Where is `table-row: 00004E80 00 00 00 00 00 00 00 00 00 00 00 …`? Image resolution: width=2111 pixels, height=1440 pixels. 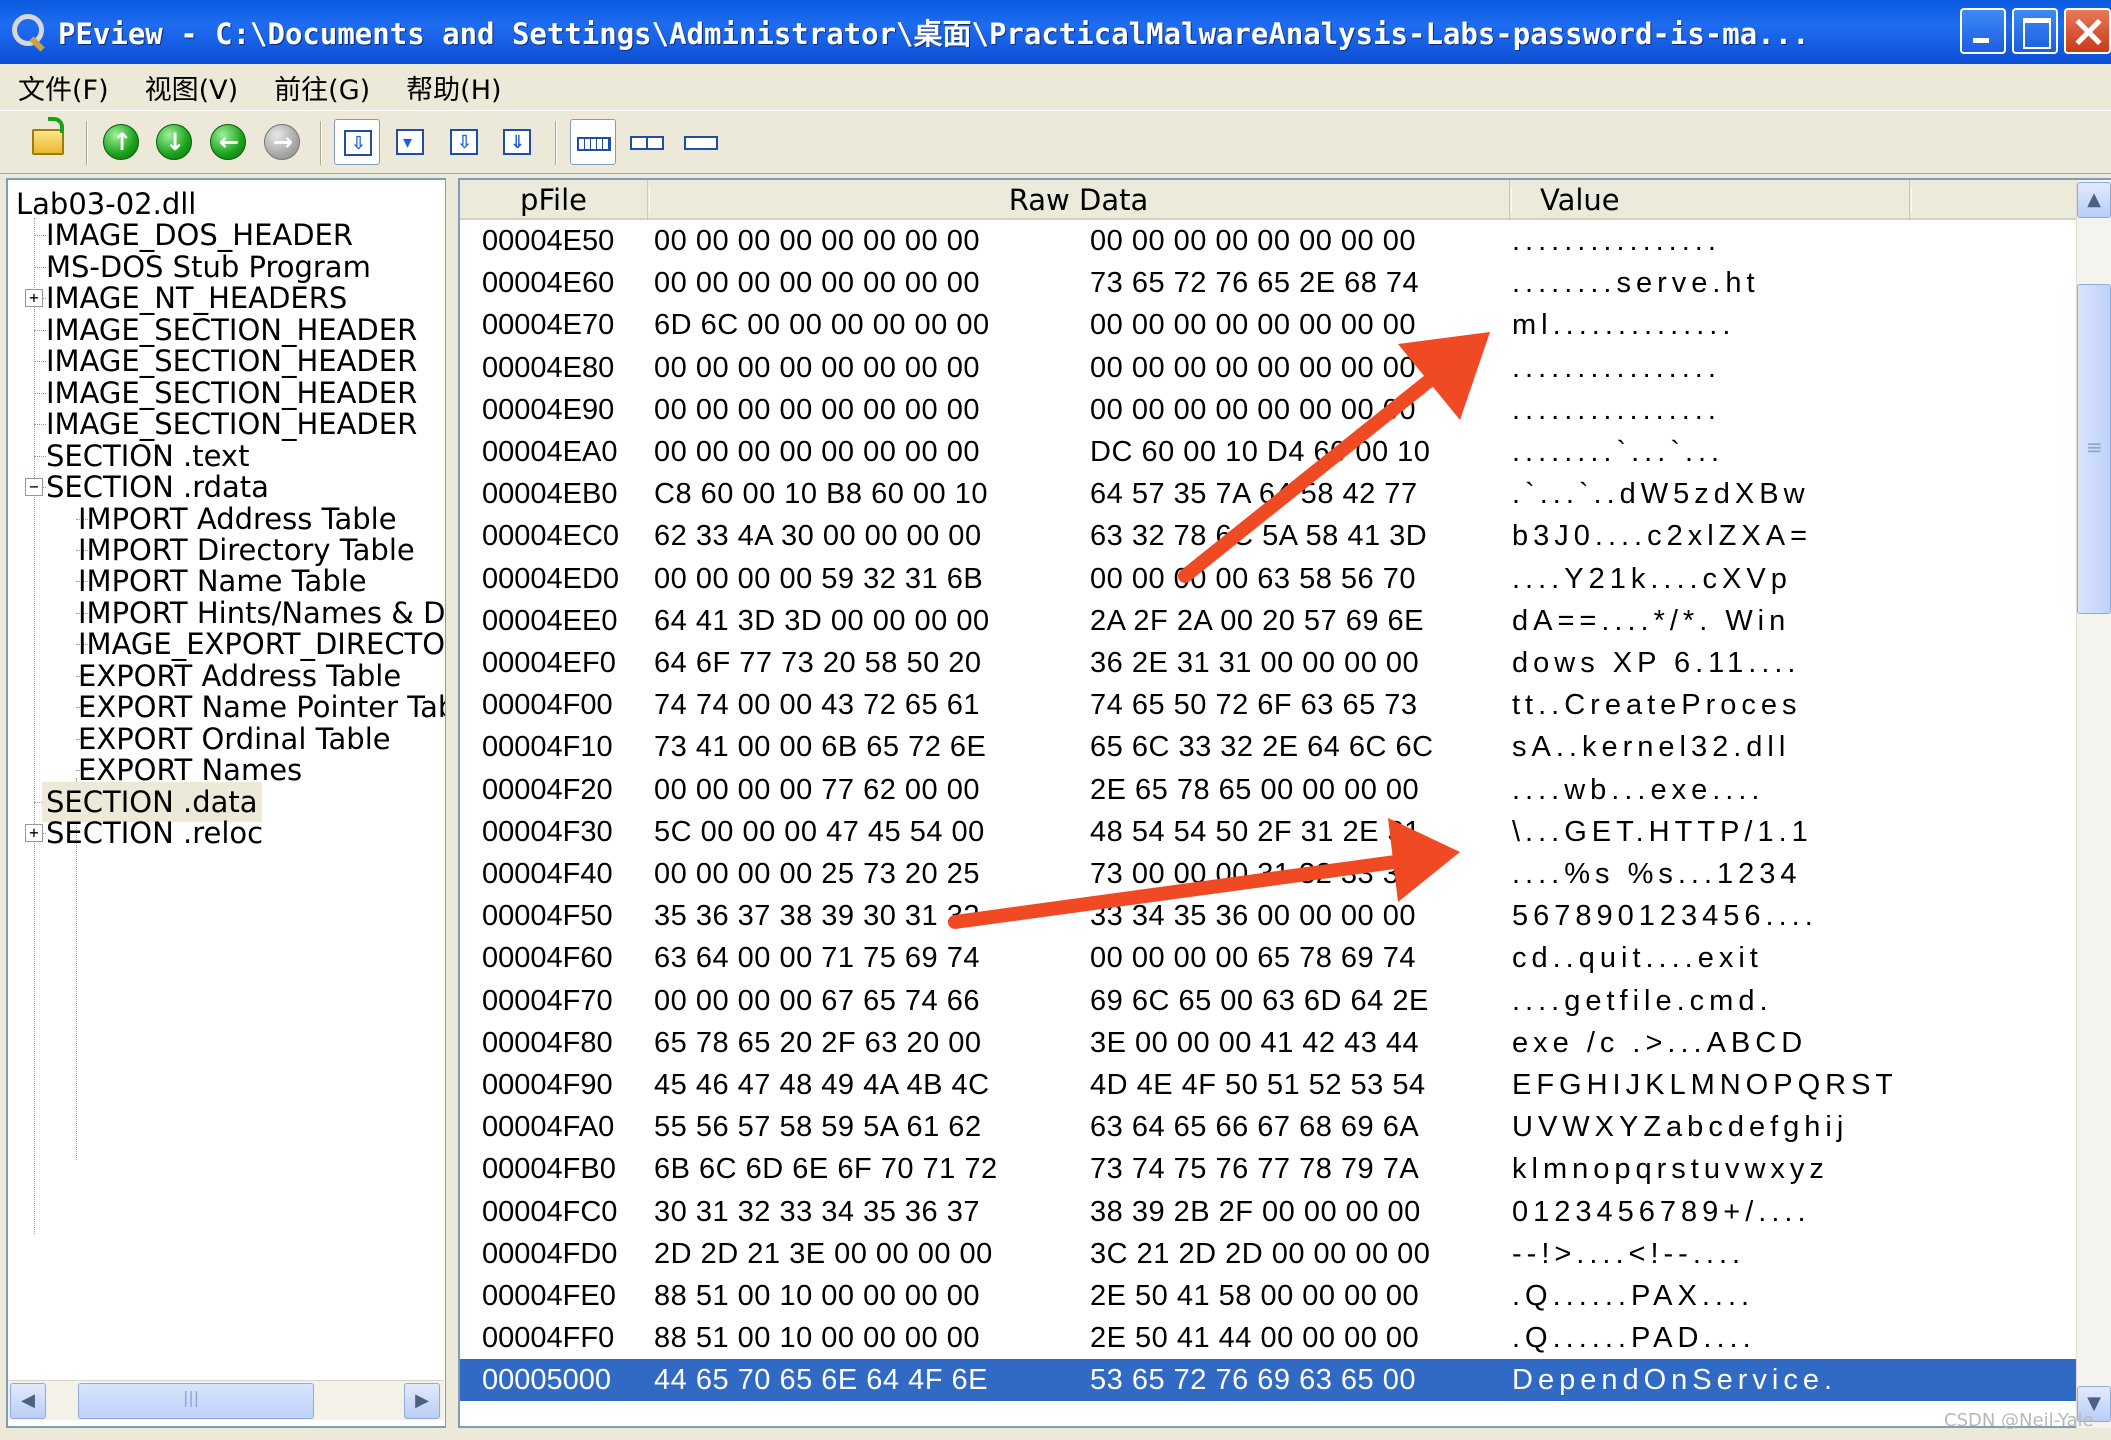 table-row: 00004E80 00 00 00 00 00 00 00 00 00 00 00 … is located at coordinates (1269, 368).